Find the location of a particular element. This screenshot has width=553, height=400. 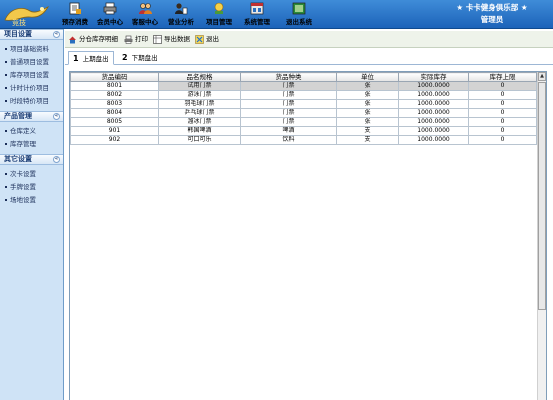

tab-label: 上期盘出 is located at coordinates (95, 59).